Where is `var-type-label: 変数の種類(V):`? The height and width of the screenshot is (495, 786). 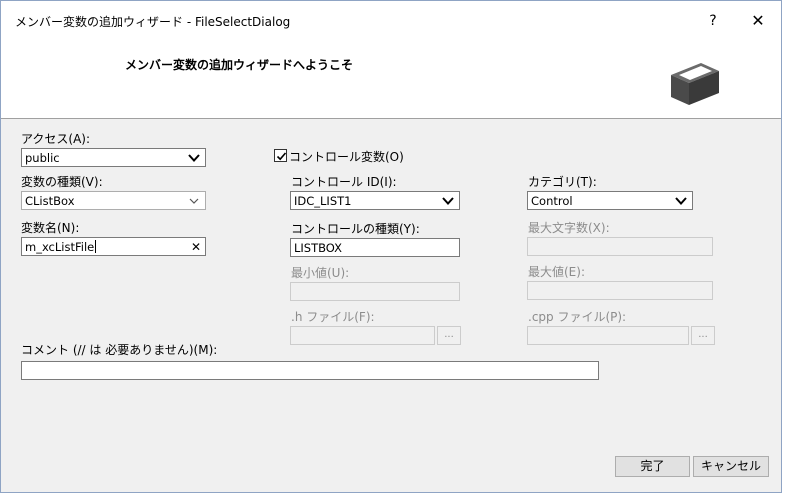
var-type-label: 変数の種類(V): is located at coordinates (62, 182).